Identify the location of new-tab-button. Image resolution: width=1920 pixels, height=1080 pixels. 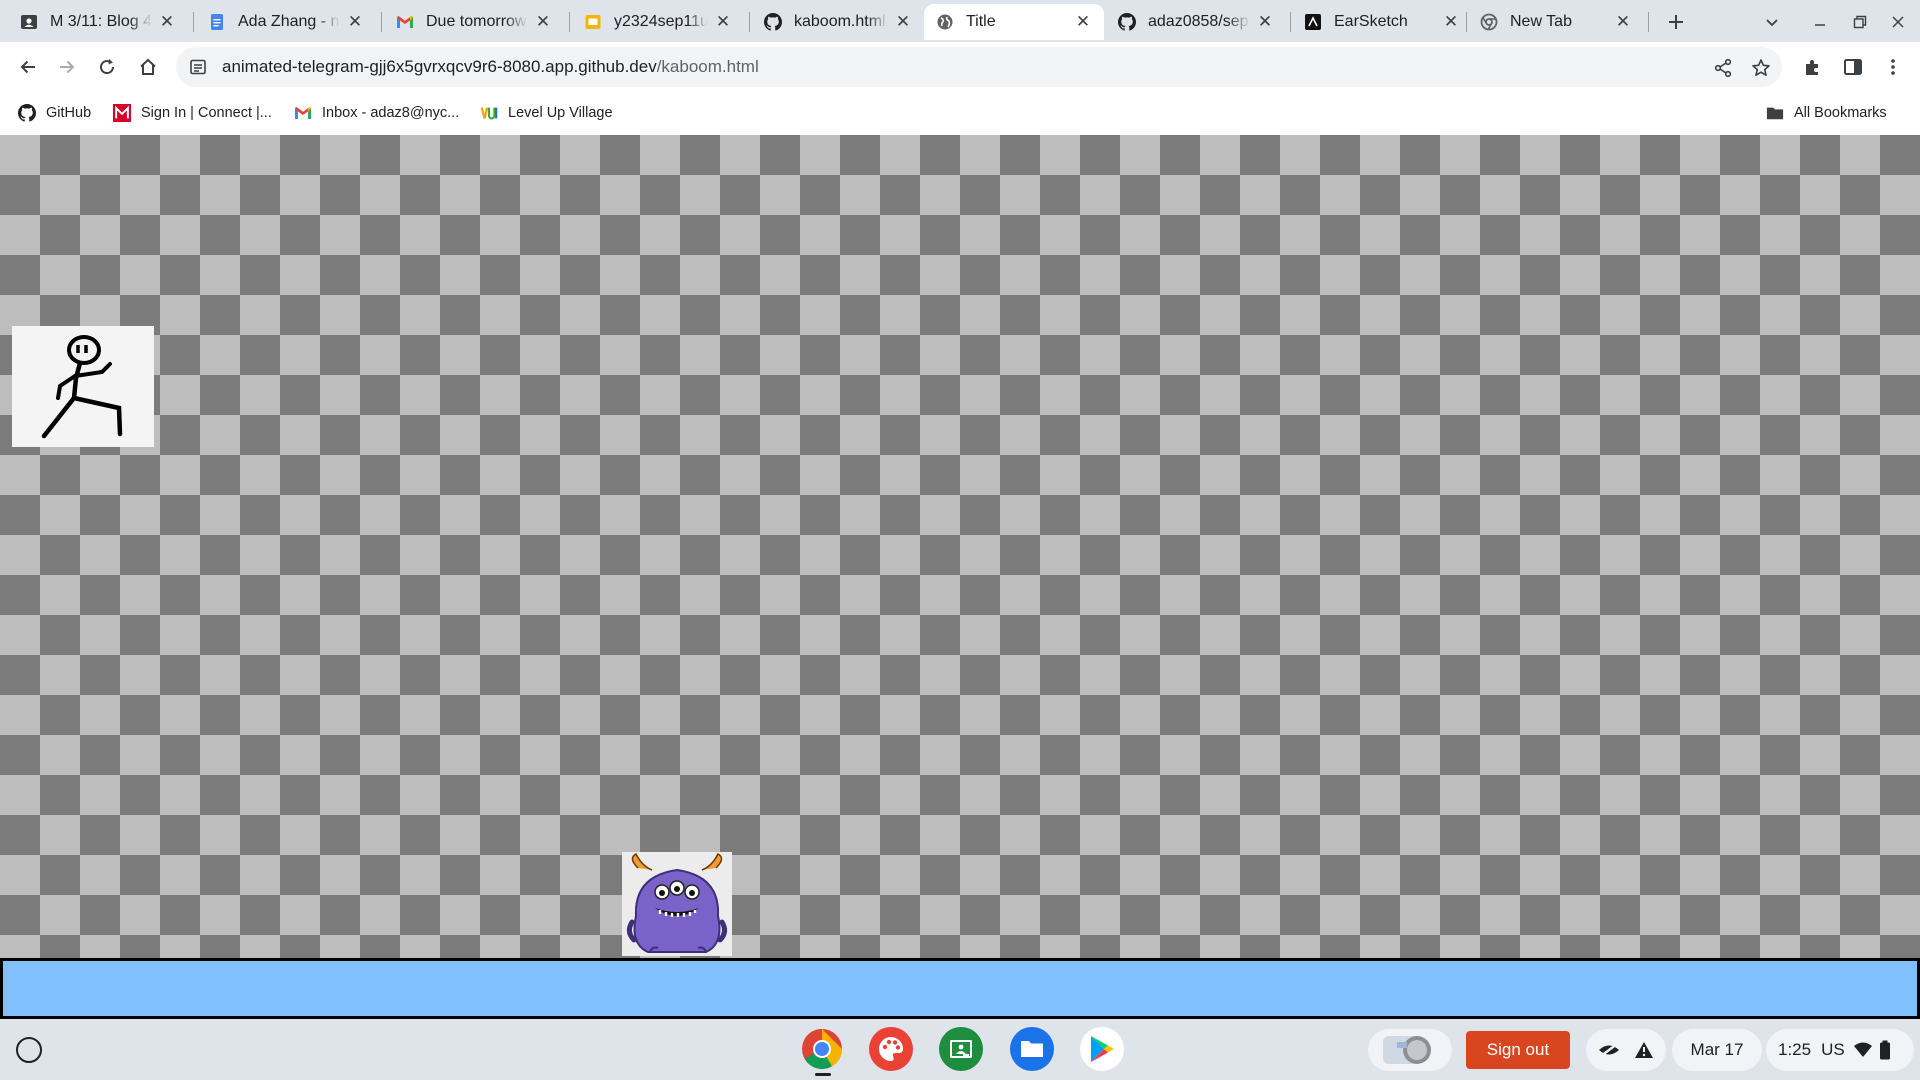
(1676, 22).